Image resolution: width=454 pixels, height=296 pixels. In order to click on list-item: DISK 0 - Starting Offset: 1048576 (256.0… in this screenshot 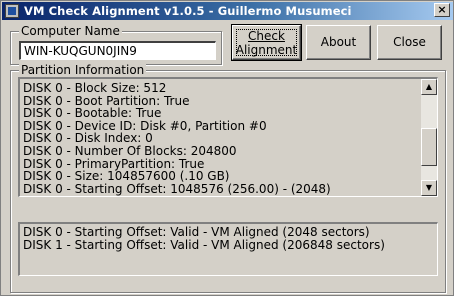, I will do `click(222, 189)`.